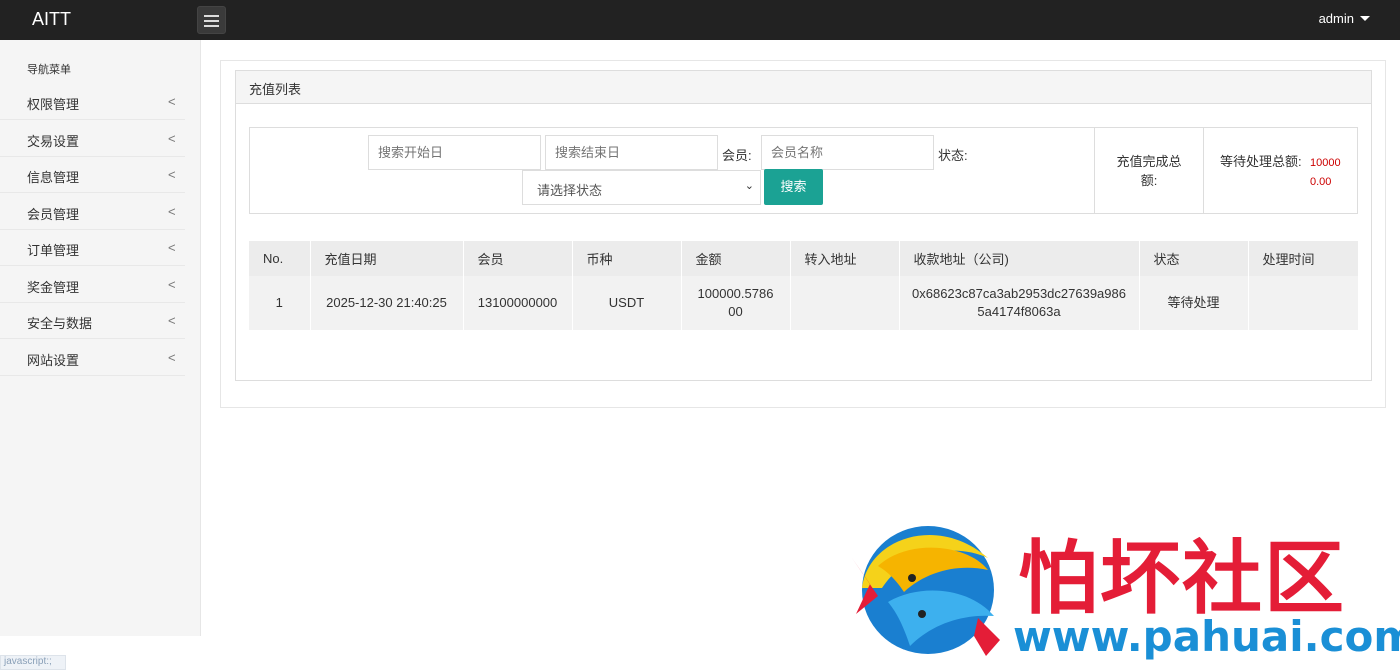 This screenshot has height=670, width=1400. I want to click on top-bar: AITT admin, so click(700, 20).